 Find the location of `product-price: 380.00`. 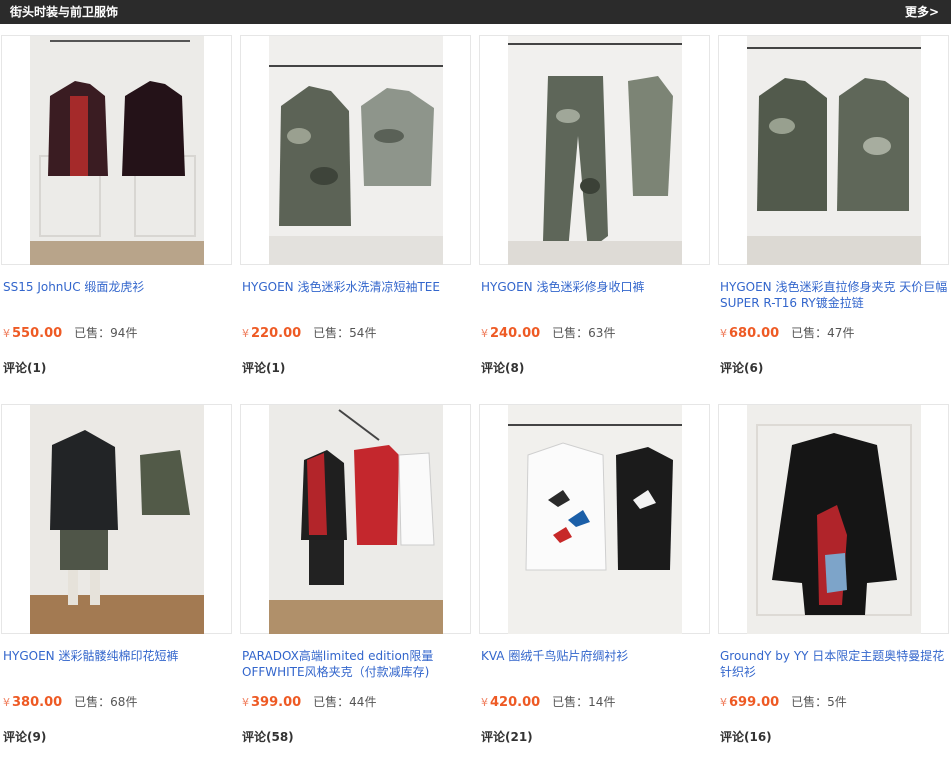

product-price: 380.00 is located at coordinates (37, 702).